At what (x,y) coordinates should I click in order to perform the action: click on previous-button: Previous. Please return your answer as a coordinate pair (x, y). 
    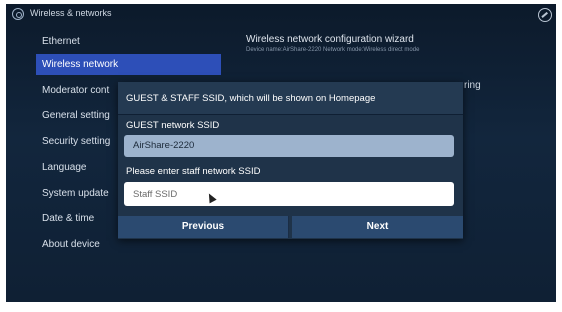
    Looking at the image, I should click on (203, 227).